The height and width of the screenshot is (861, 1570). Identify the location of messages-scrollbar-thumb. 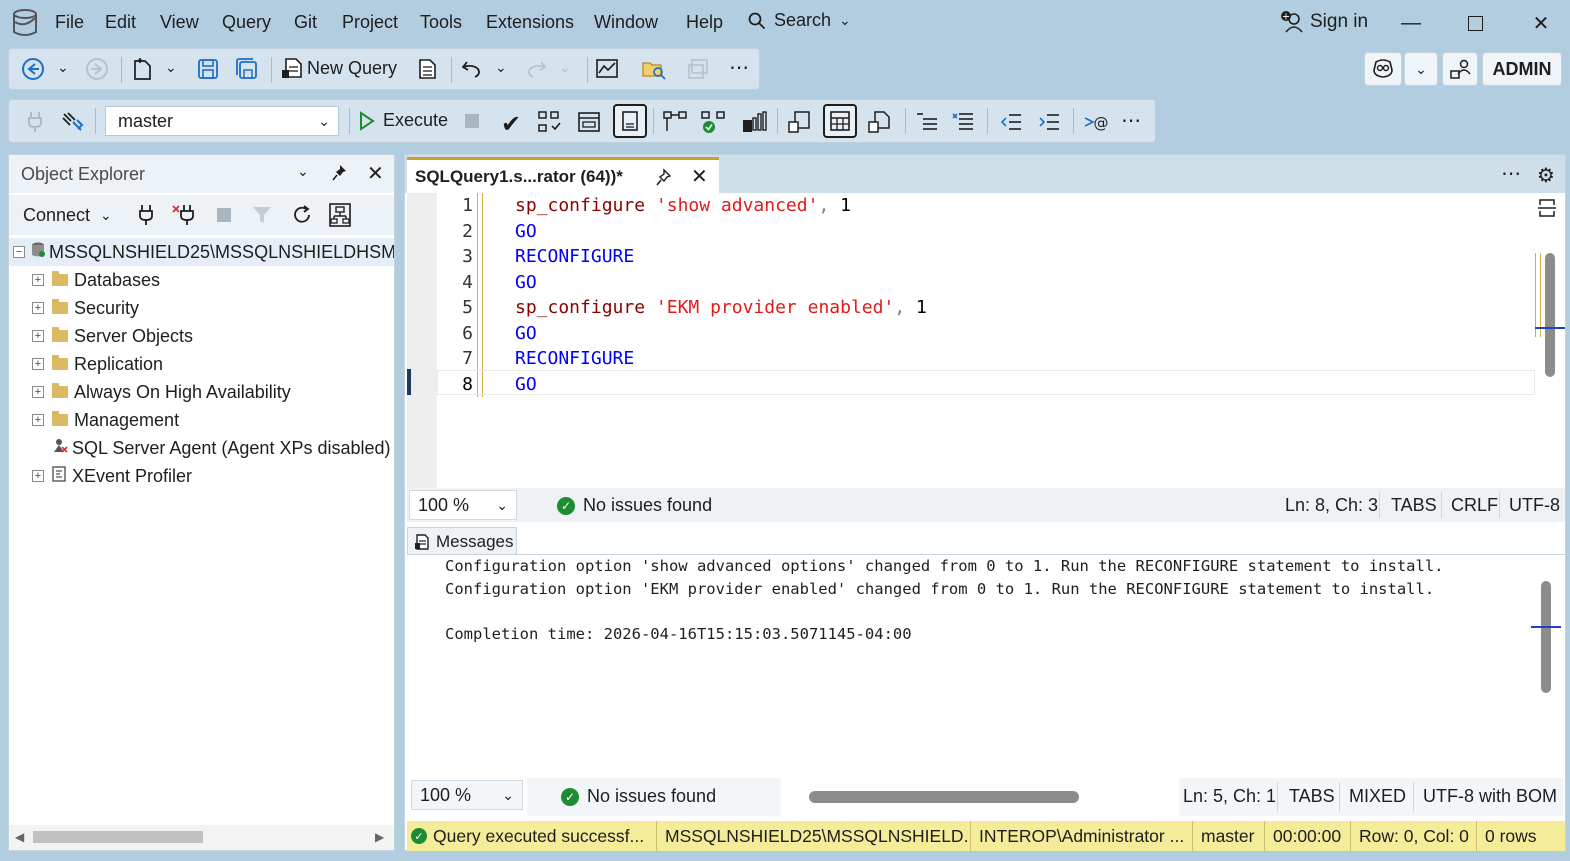
(1546, 637).